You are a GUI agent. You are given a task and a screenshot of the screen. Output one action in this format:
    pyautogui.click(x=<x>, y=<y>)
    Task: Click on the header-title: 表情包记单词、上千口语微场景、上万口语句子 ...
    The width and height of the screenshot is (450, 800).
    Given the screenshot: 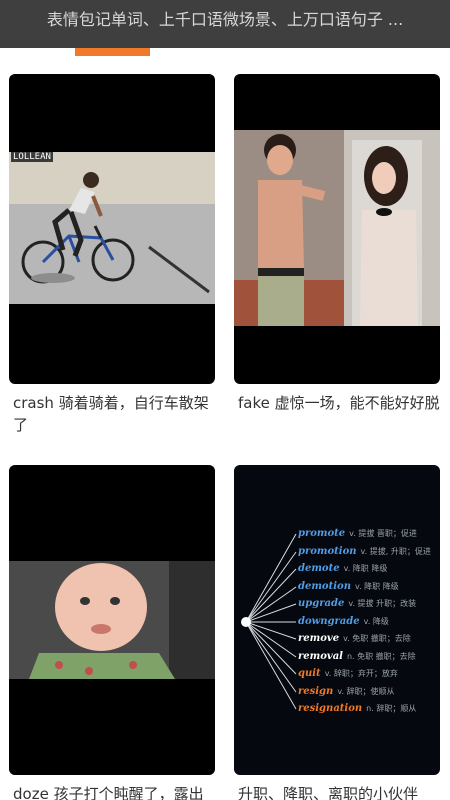 What is the action you would take?
    pyautogui.click(x=225, y=24)
    